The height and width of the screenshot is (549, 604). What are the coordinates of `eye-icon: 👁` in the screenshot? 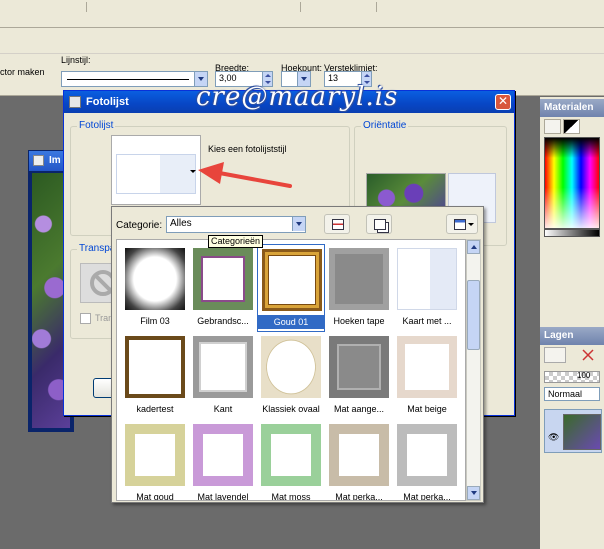 It's located at (553, 437).